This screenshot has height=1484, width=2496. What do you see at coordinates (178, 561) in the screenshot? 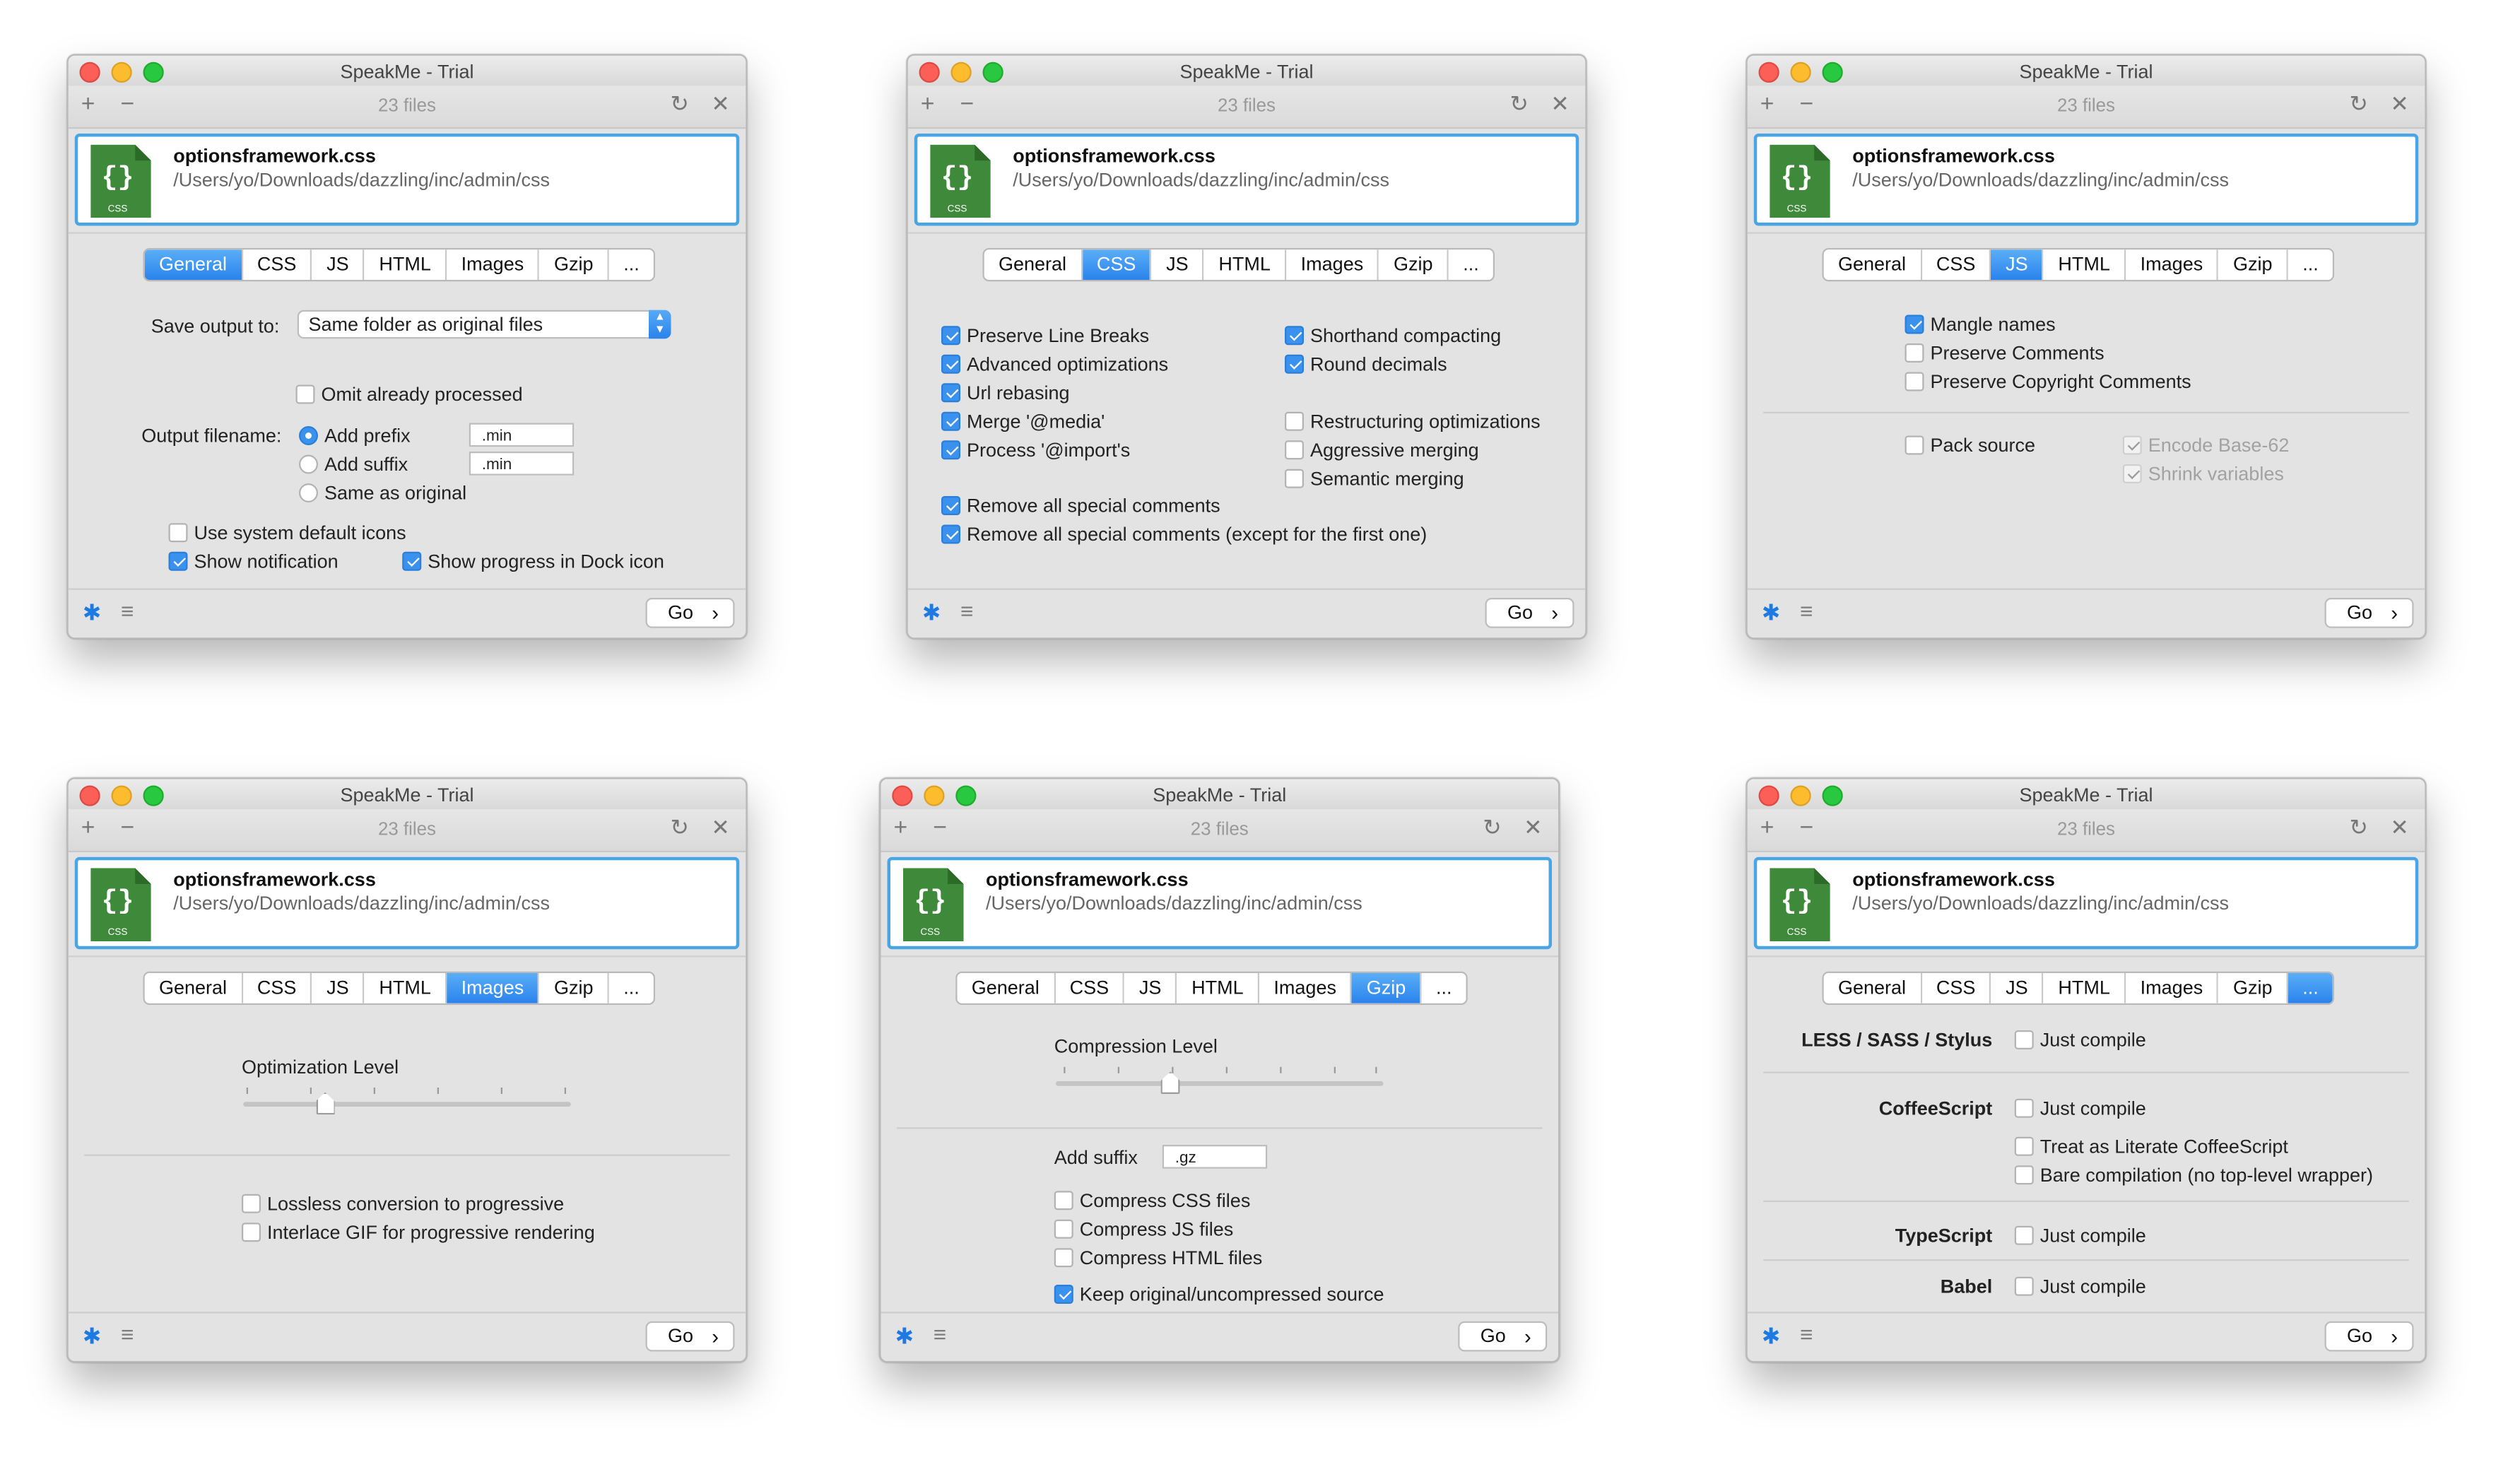
I see `show-notification-checkbox` at bounding box center [178, 561].